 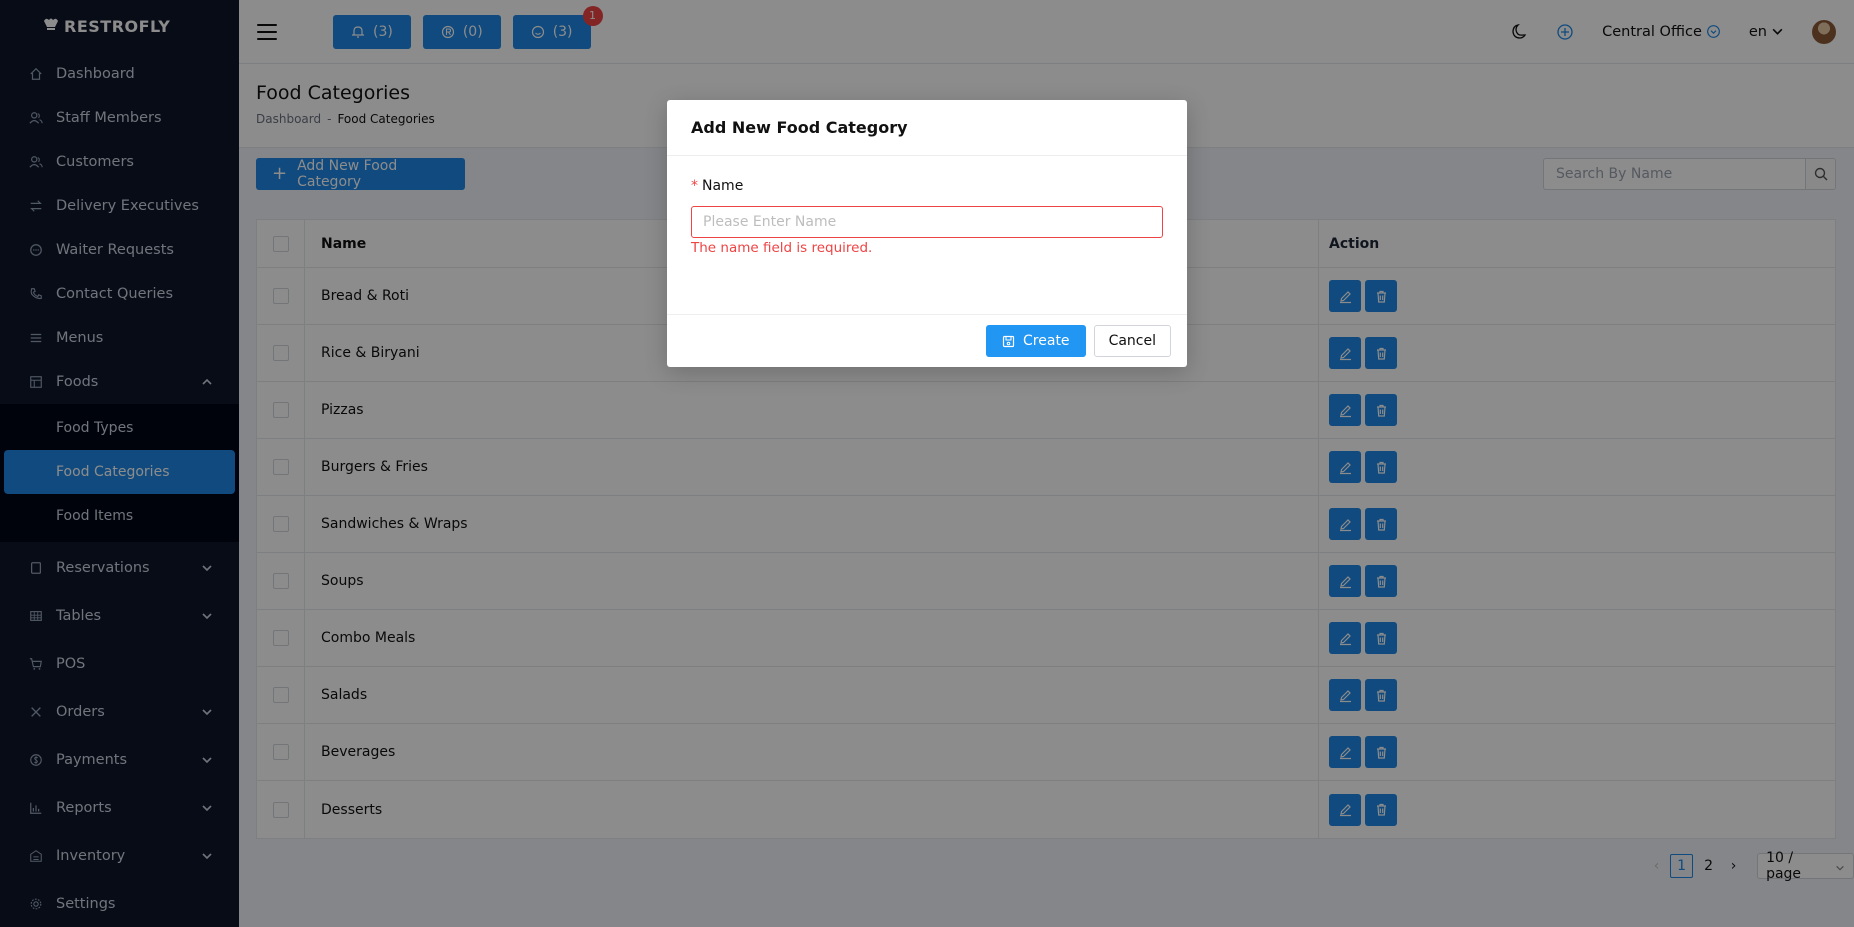 What do you see at coordinates (782, 248) in the screenshot?
I see `name-error-message: The name field is required.` at bounding box center [782, 248].